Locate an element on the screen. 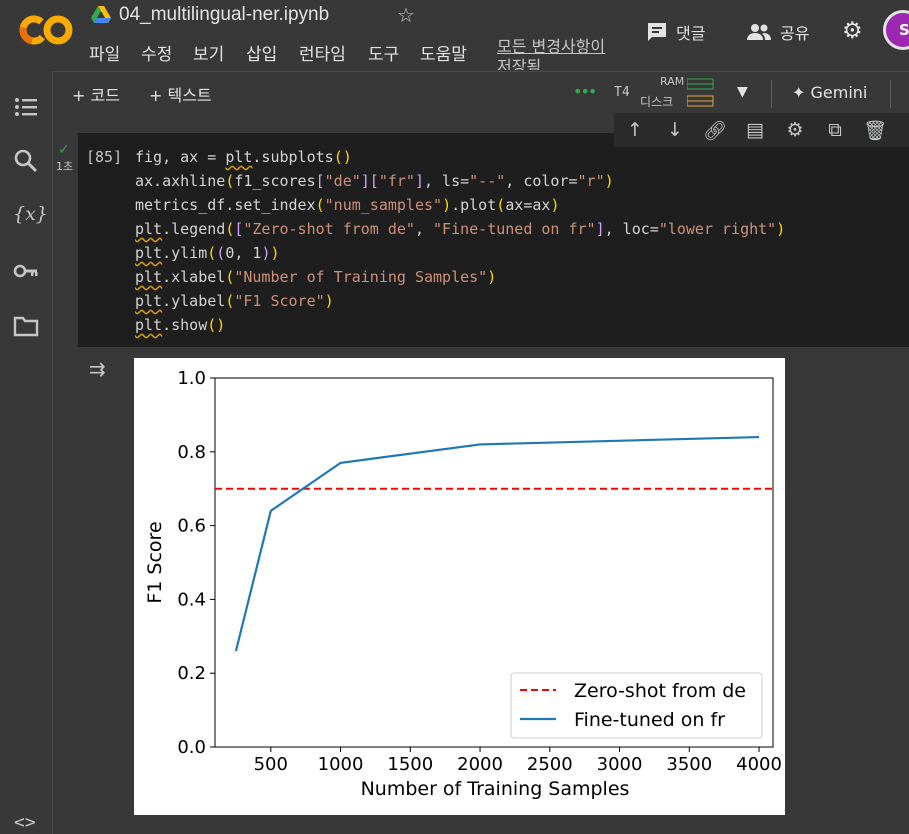 Image resolution: width=909 pixels, height=834 pixels. x-tick-label: 3500 is located at coordinates (689, 764).